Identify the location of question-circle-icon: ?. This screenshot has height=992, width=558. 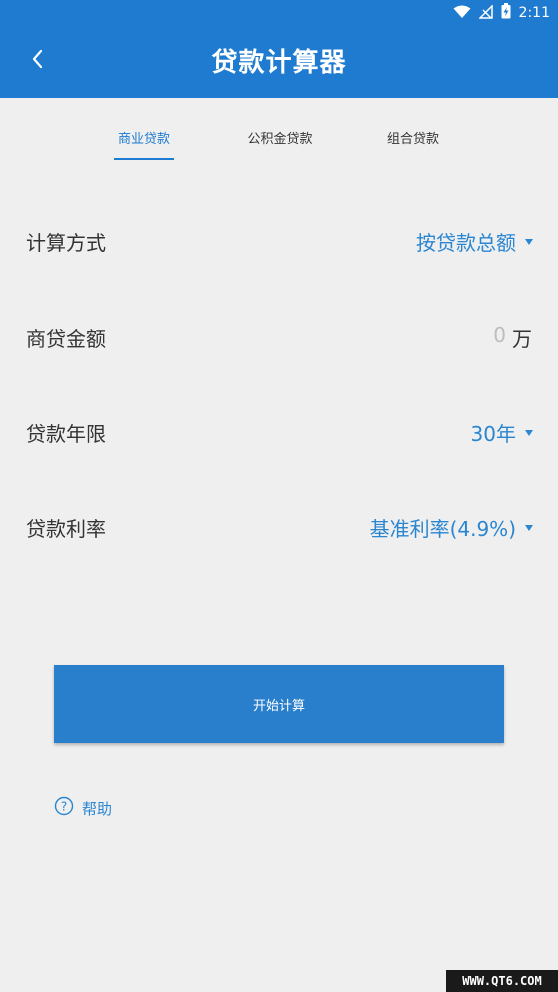
(64, 808).